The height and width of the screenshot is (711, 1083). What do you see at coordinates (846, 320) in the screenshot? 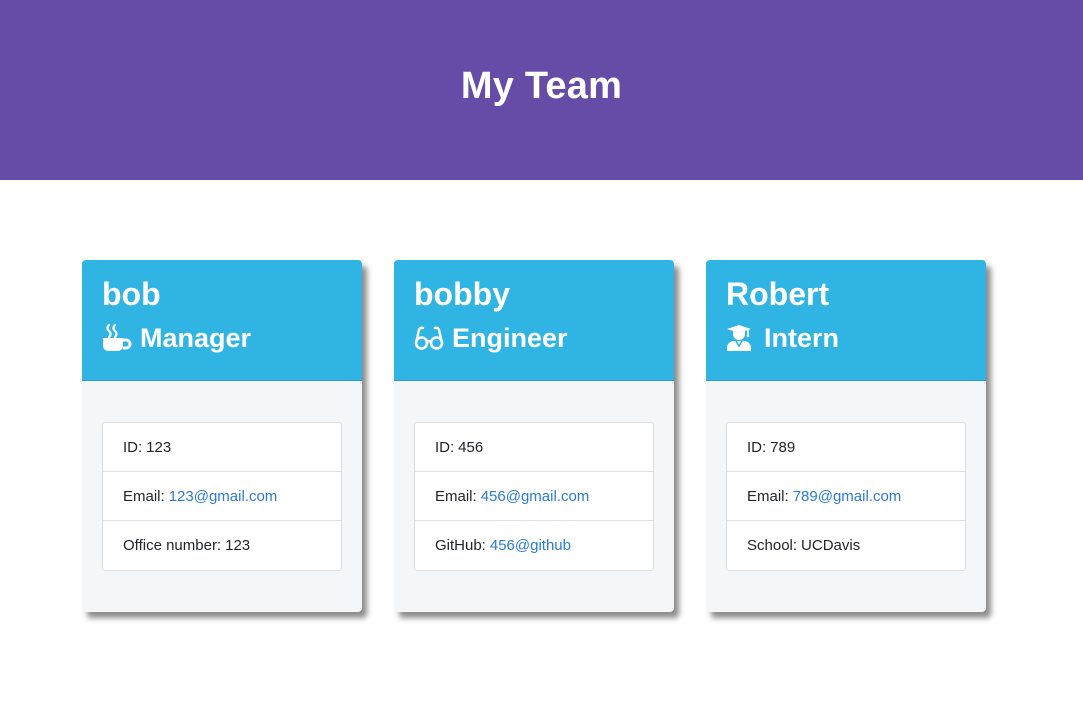
I see `card-header: Robert Intern` at bounding box center [846, 320].